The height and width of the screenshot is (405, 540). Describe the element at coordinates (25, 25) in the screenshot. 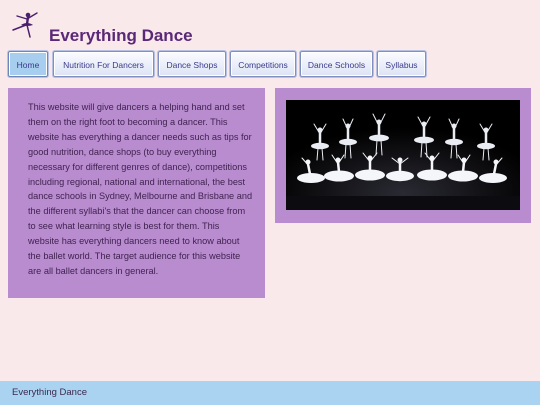

I see `ballerina-logo-icon` at that location.